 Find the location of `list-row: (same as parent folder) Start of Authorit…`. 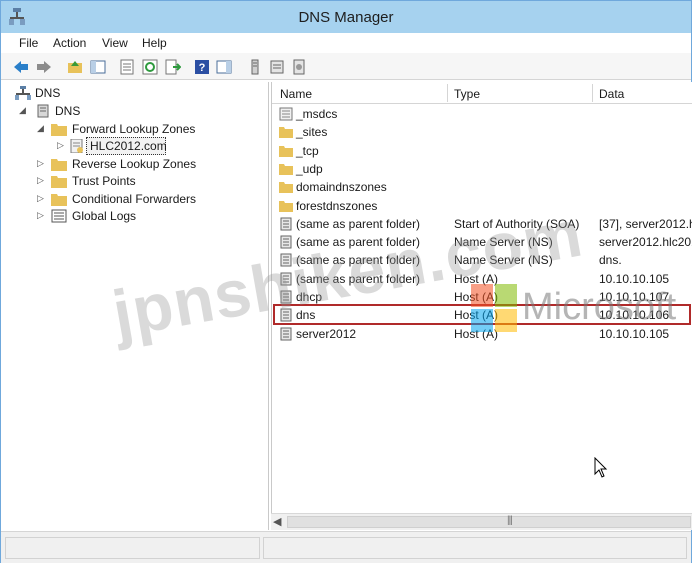

list-row: (same as parent folder) Start of Authorit… is located at coordinates (482, 224).